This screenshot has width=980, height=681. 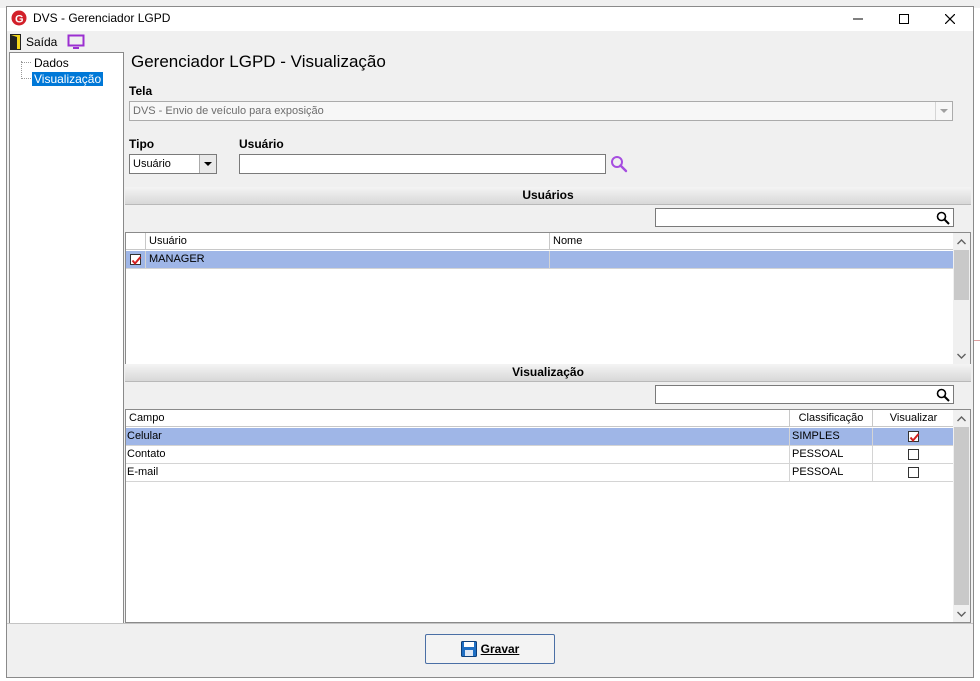 I want to click on column-header-classificacao: Classificação, so click(x=831, y=418).